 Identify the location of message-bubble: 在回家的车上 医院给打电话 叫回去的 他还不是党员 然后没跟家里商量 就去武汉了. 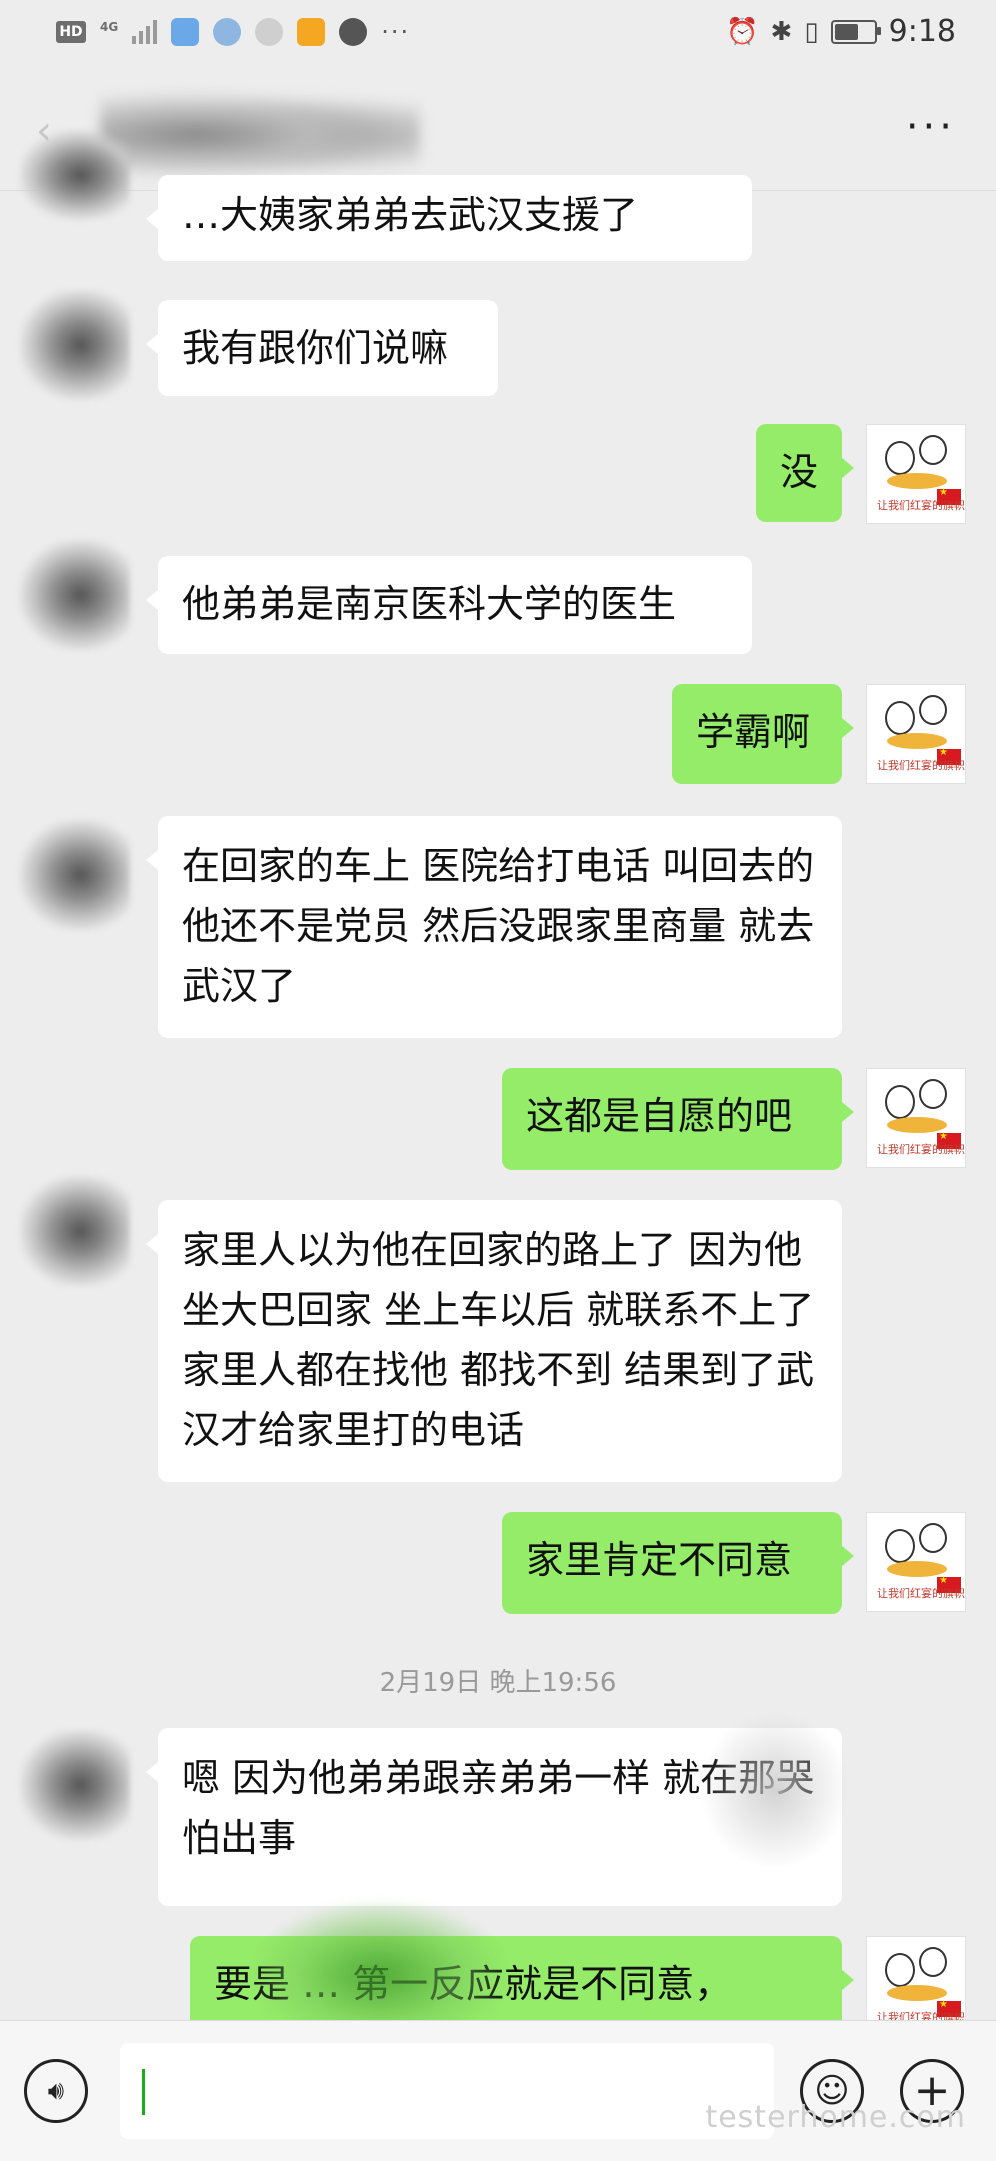
(494, 927).